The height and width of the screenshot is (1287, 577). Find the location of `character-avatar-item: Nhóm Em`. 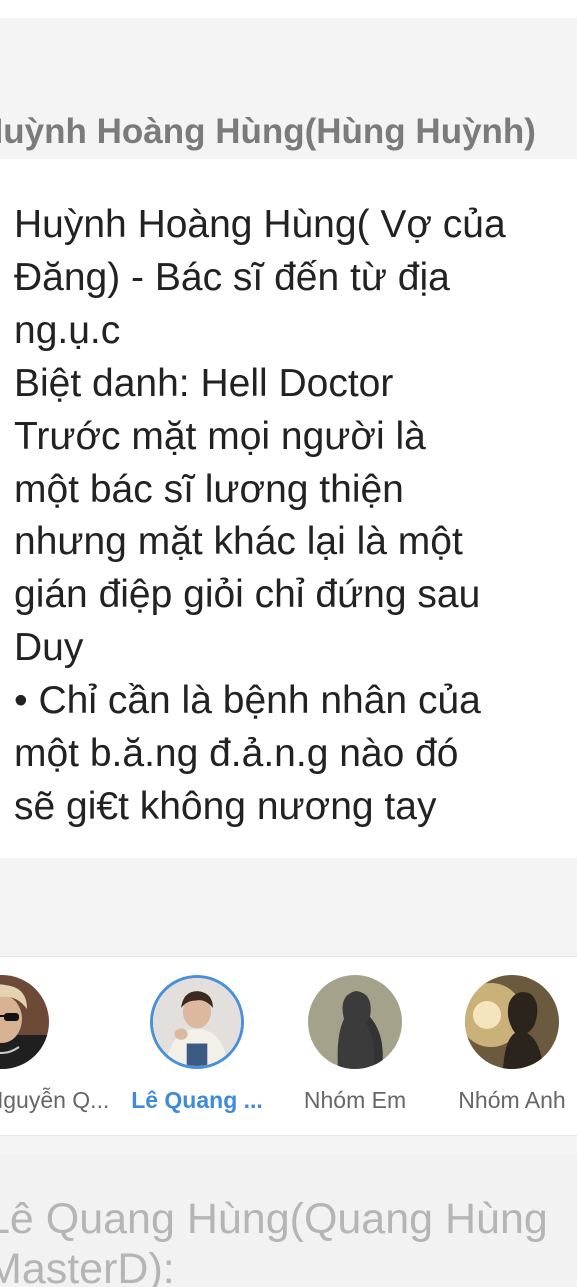

character-avatar-item: Nhóm Em is located at coordinates (355, 1046).